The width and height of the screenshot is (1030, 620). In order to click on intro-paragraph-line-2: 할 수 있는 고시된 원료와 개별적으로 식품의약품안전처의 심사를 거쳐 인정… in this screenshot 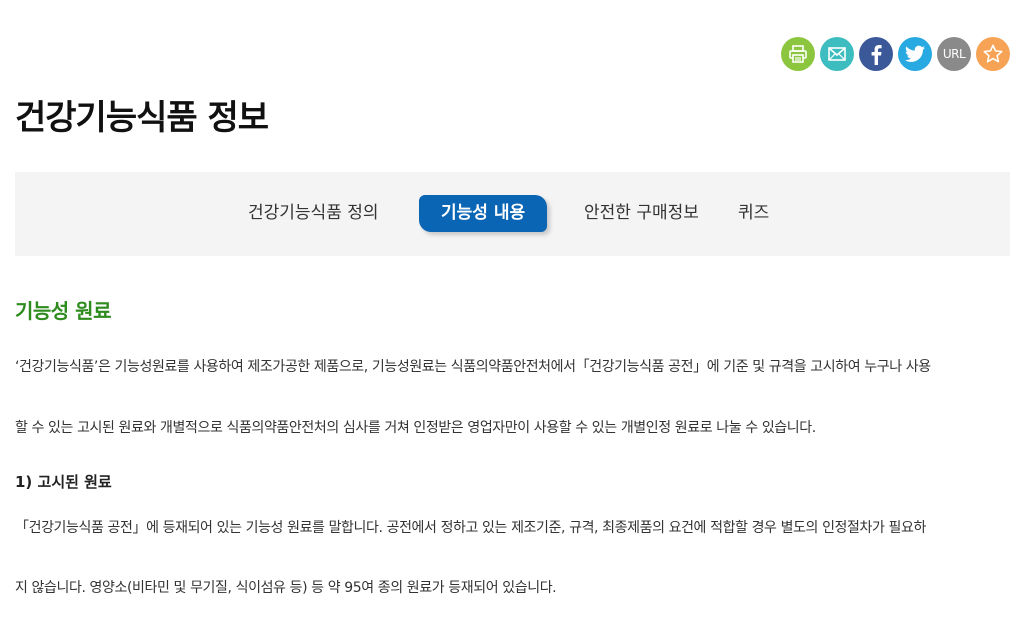, I will do `click(415, 428)`.